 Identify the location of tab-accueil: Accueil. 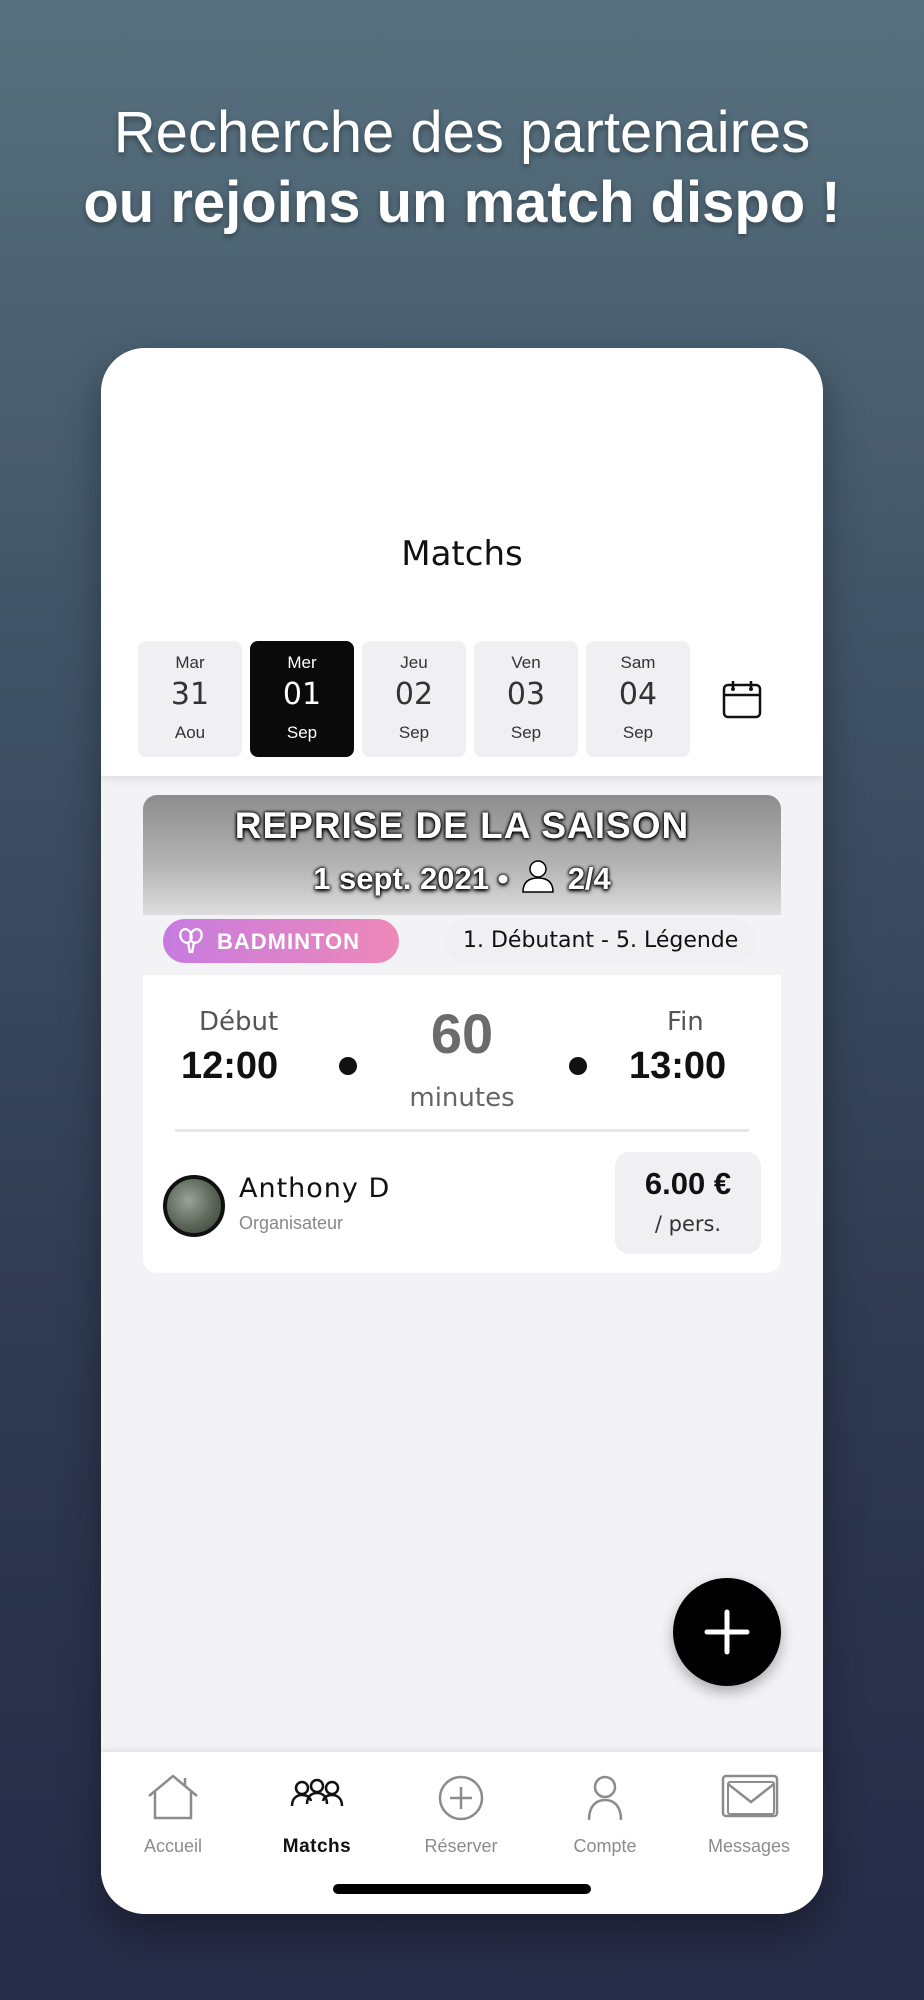
(173, 1804).